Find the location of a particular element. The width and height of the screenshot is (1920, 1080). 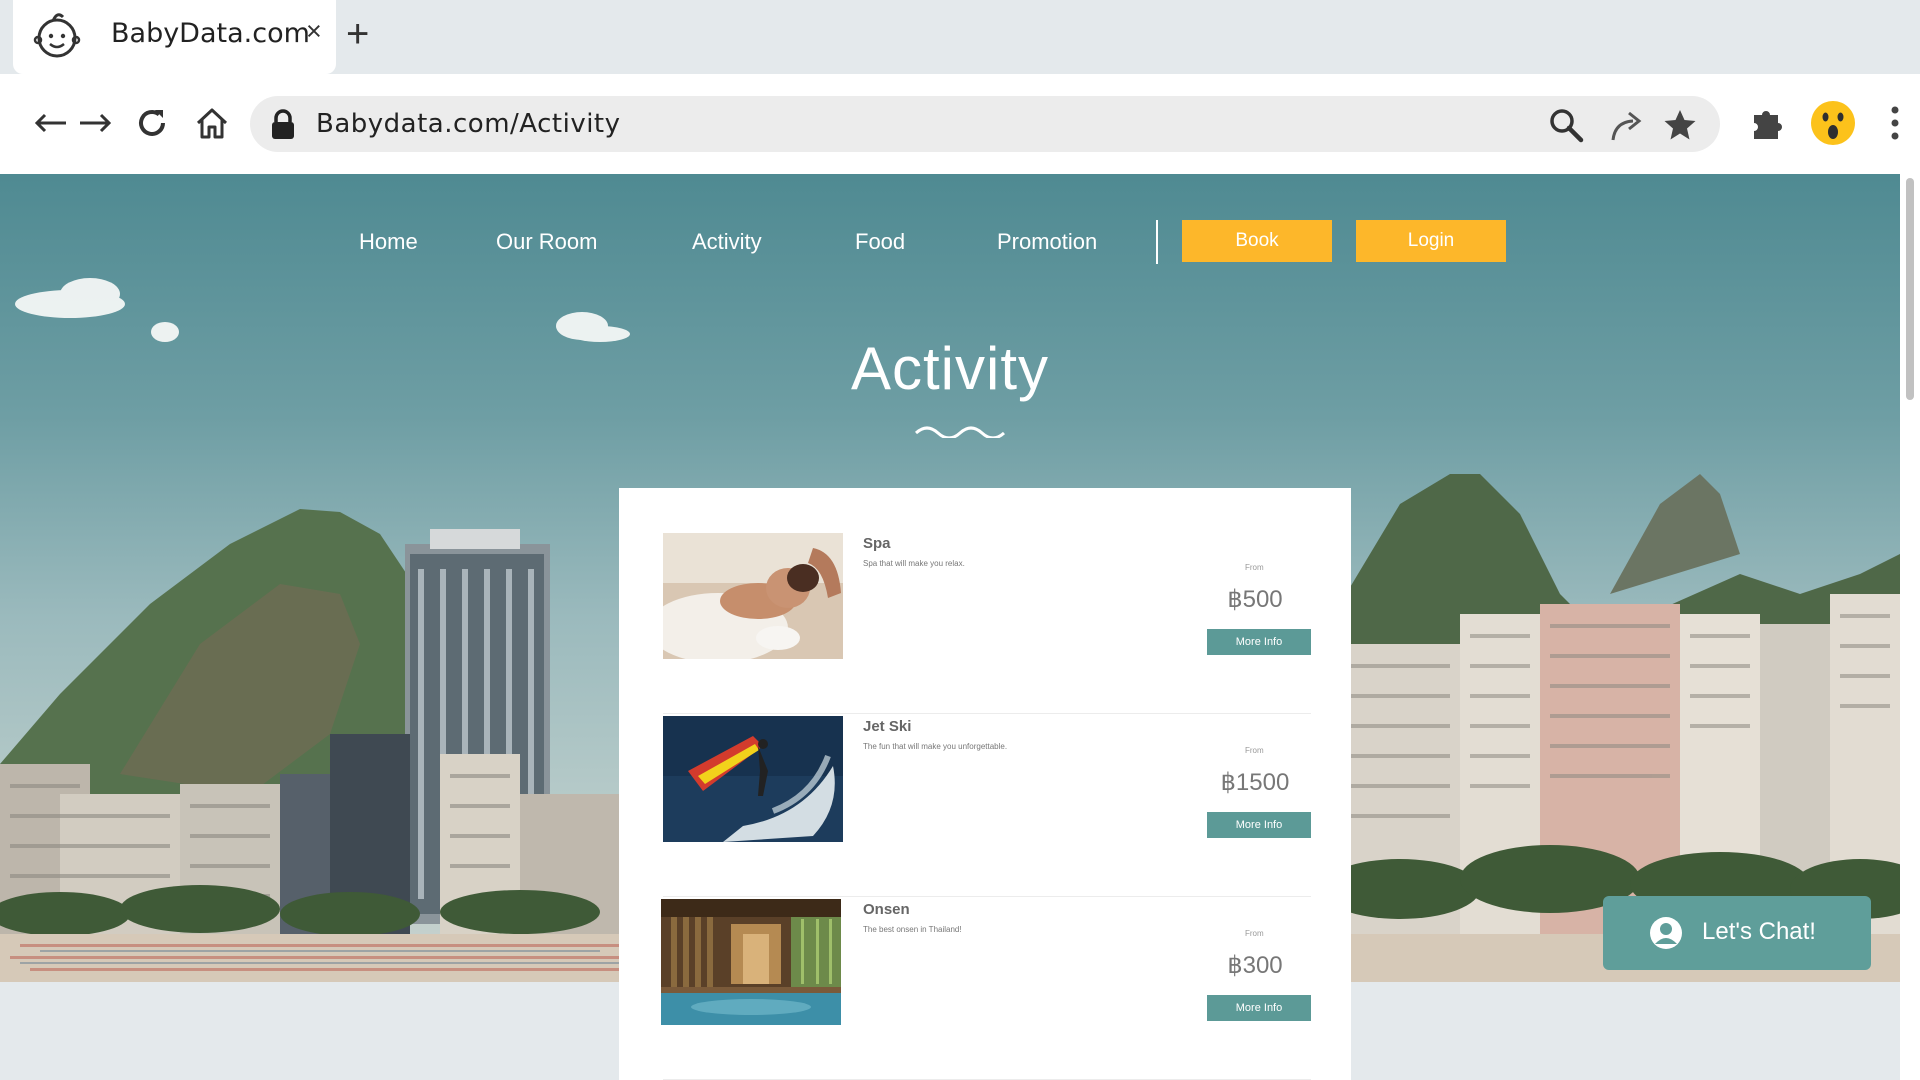

more-menu-icon is located at coordinates (1895, 123).